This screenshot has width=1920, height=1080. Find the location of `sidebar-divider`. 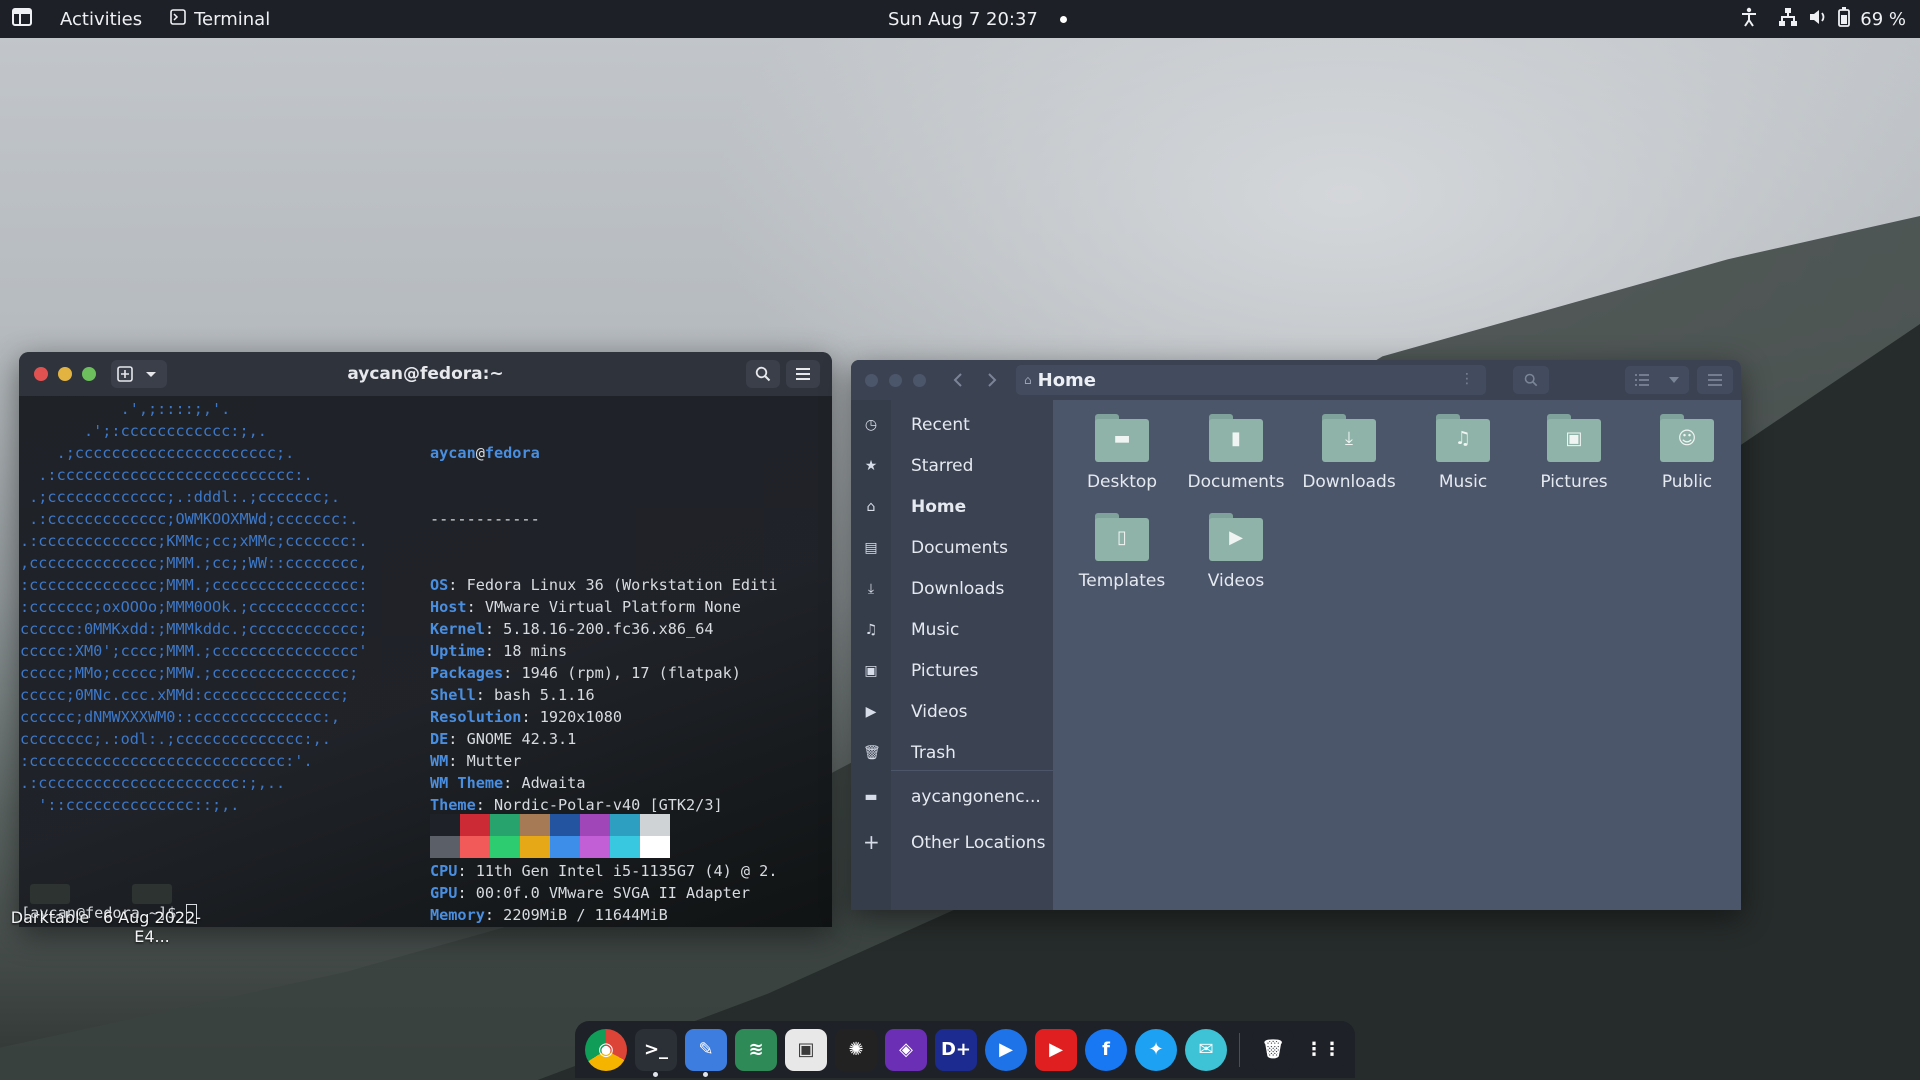

sidebar-divider is located at coordinates (972, 770).